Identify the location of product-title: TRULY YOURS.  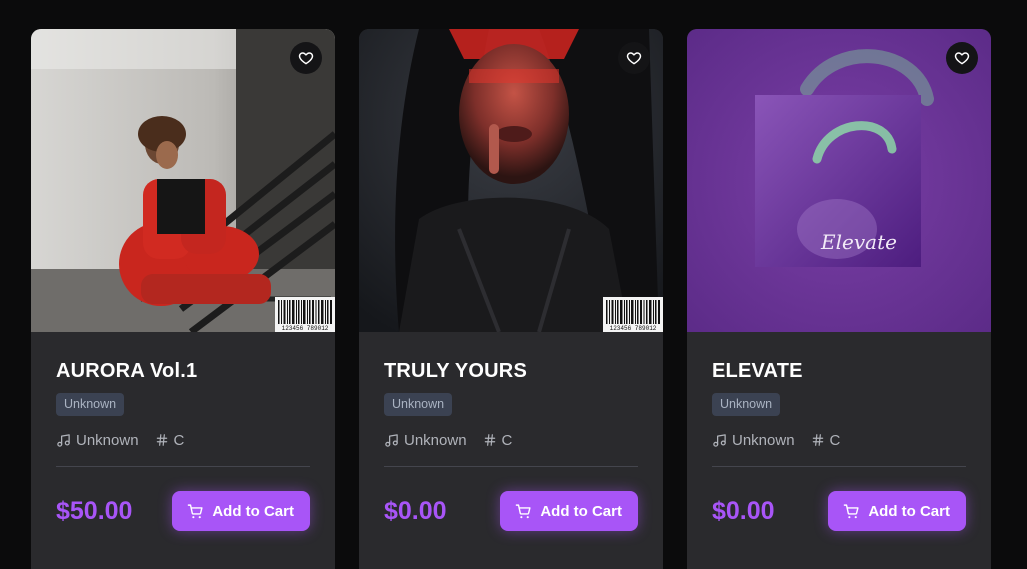
(511, 371).